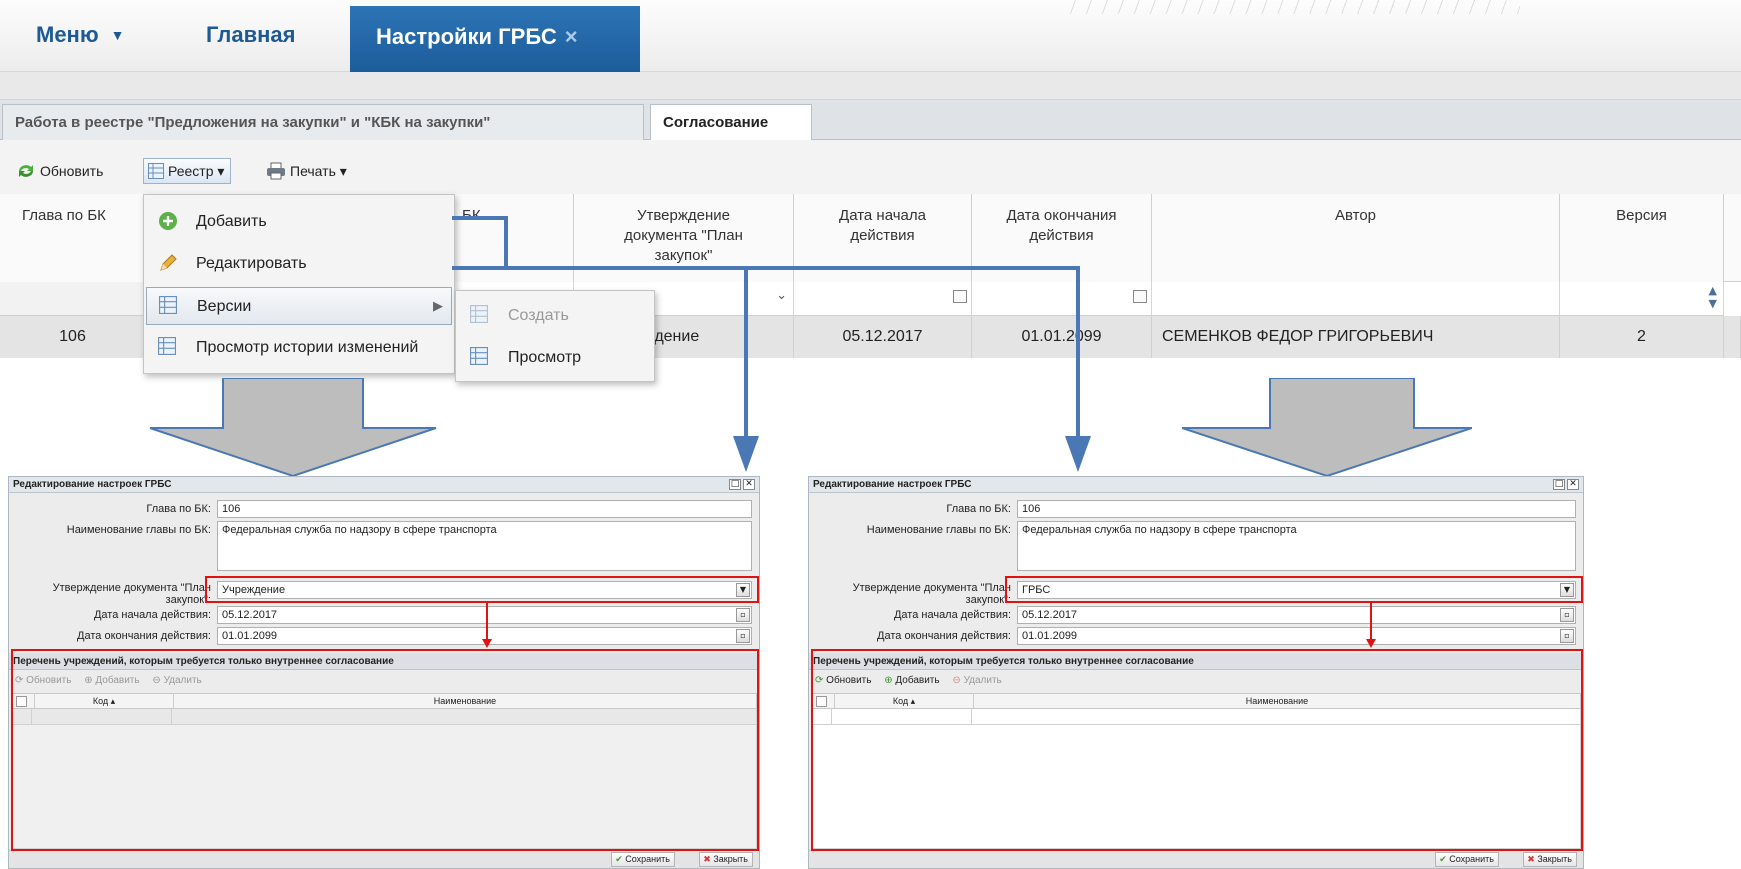  I want to click on cell-author: СЕМЕНКОВ ФЕДОР ГРИГОРЬЕВИЧ, so click(1356, 337).